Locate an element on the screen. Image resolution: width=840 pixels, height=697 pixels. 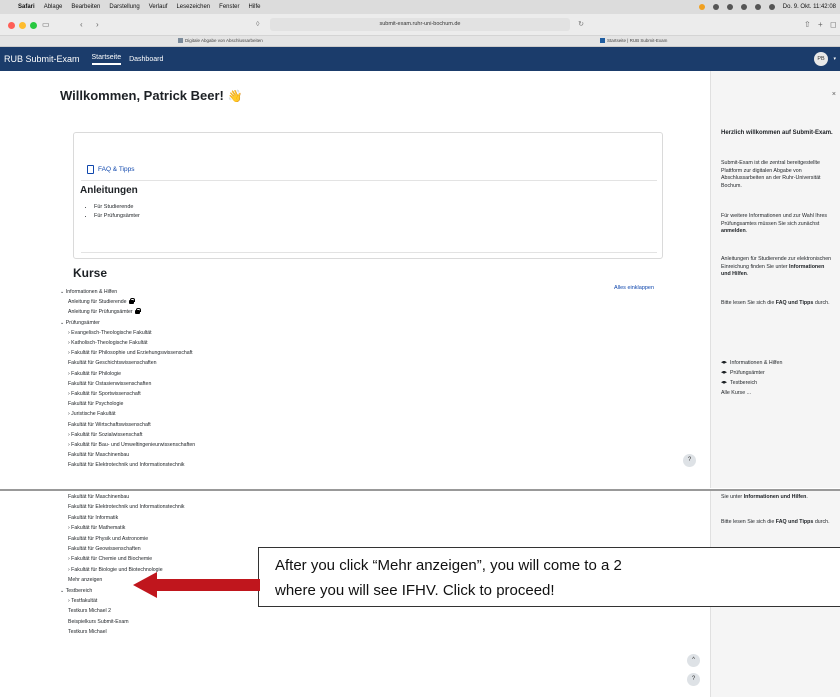
nav-startseite: Startseite is located at coordinates (106, 59).